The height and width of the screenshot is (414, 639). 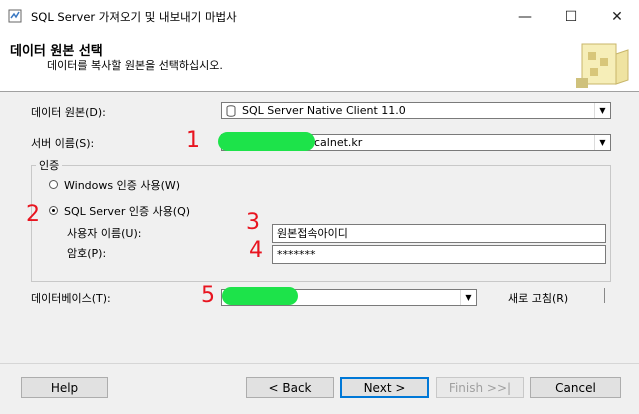 What do you see at coordinates (575, 387) in the screenshot?
I see `cancel-button: Cancel` at bounding box center [575, 387].